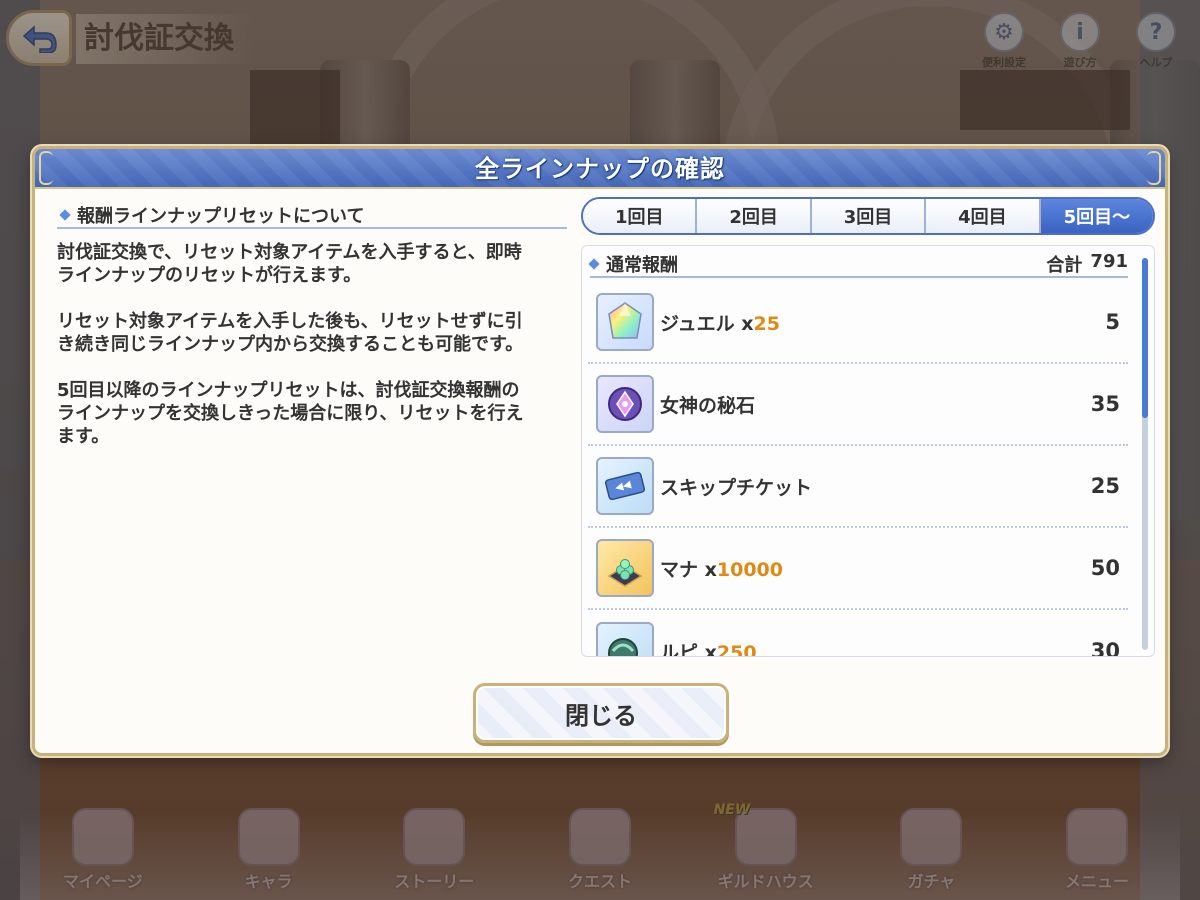 The image size is (1200, 900). I want to click on skip-ticket-icon, so click(625, 486).